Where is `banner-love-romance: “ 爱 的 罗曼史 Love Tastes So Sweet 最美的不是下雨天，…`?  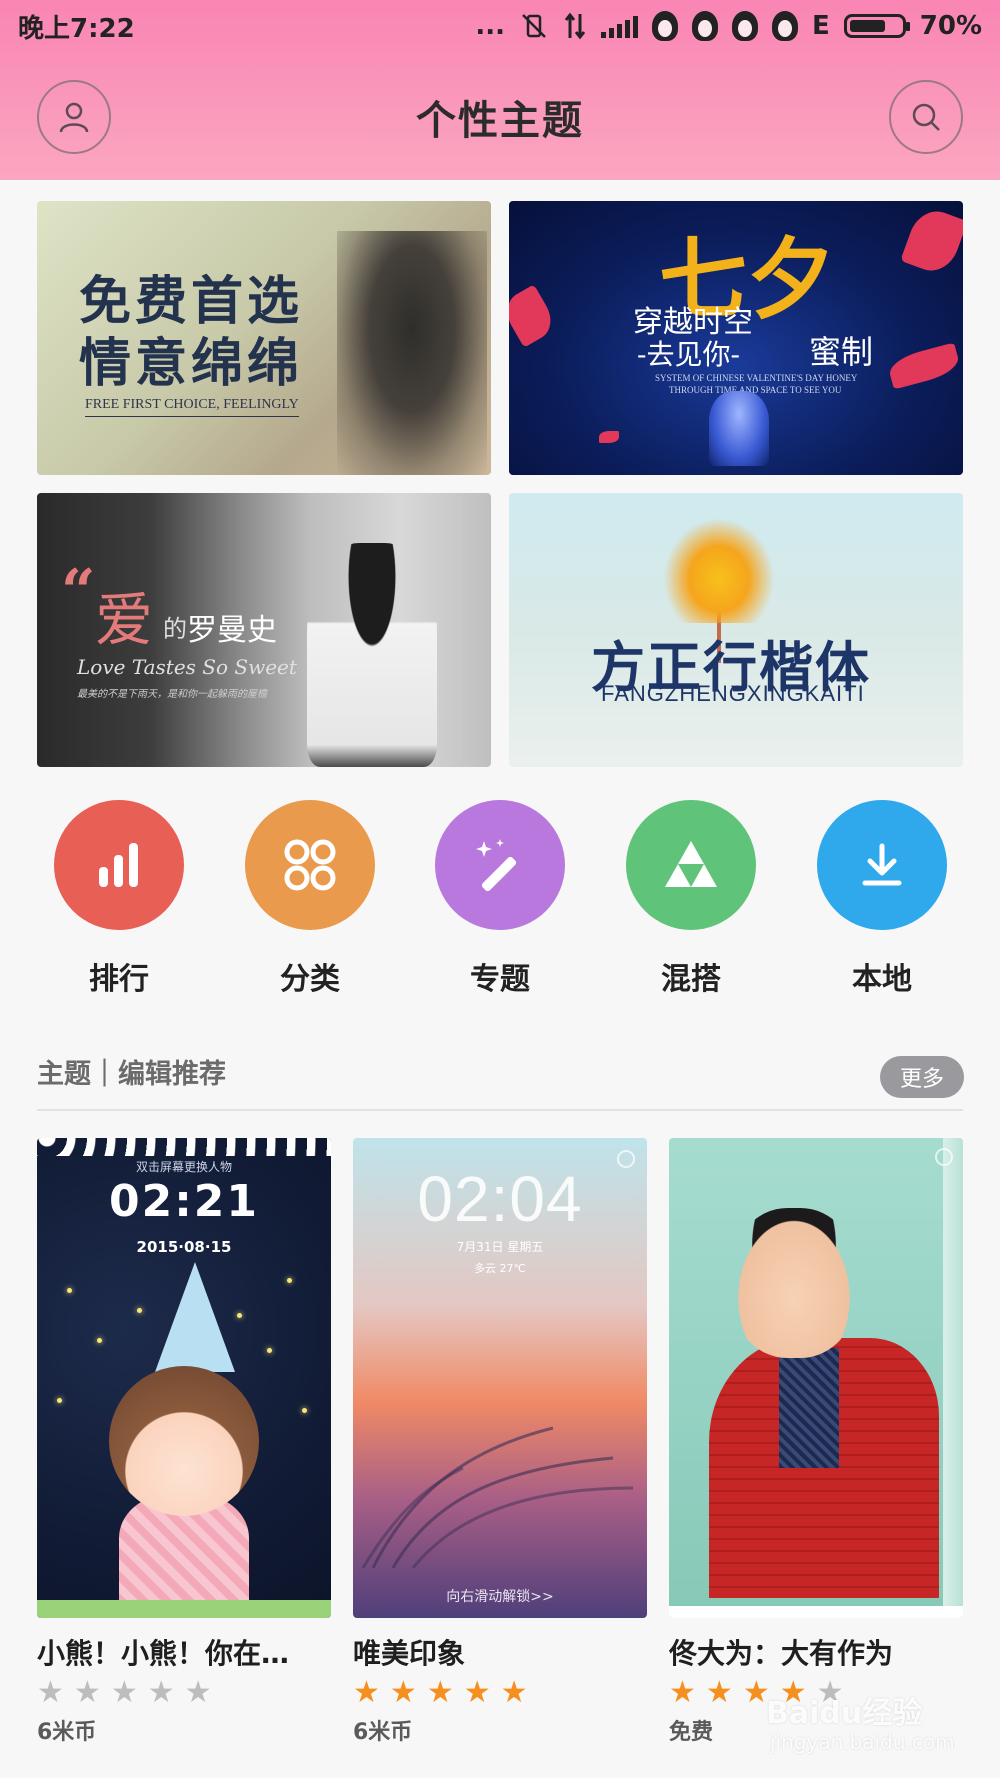
banner-love-romance: “ 爱 的 罗曼史 Love Tastes So Sweet 最美的不是下雨天，… is located at coordinates (264, 630).